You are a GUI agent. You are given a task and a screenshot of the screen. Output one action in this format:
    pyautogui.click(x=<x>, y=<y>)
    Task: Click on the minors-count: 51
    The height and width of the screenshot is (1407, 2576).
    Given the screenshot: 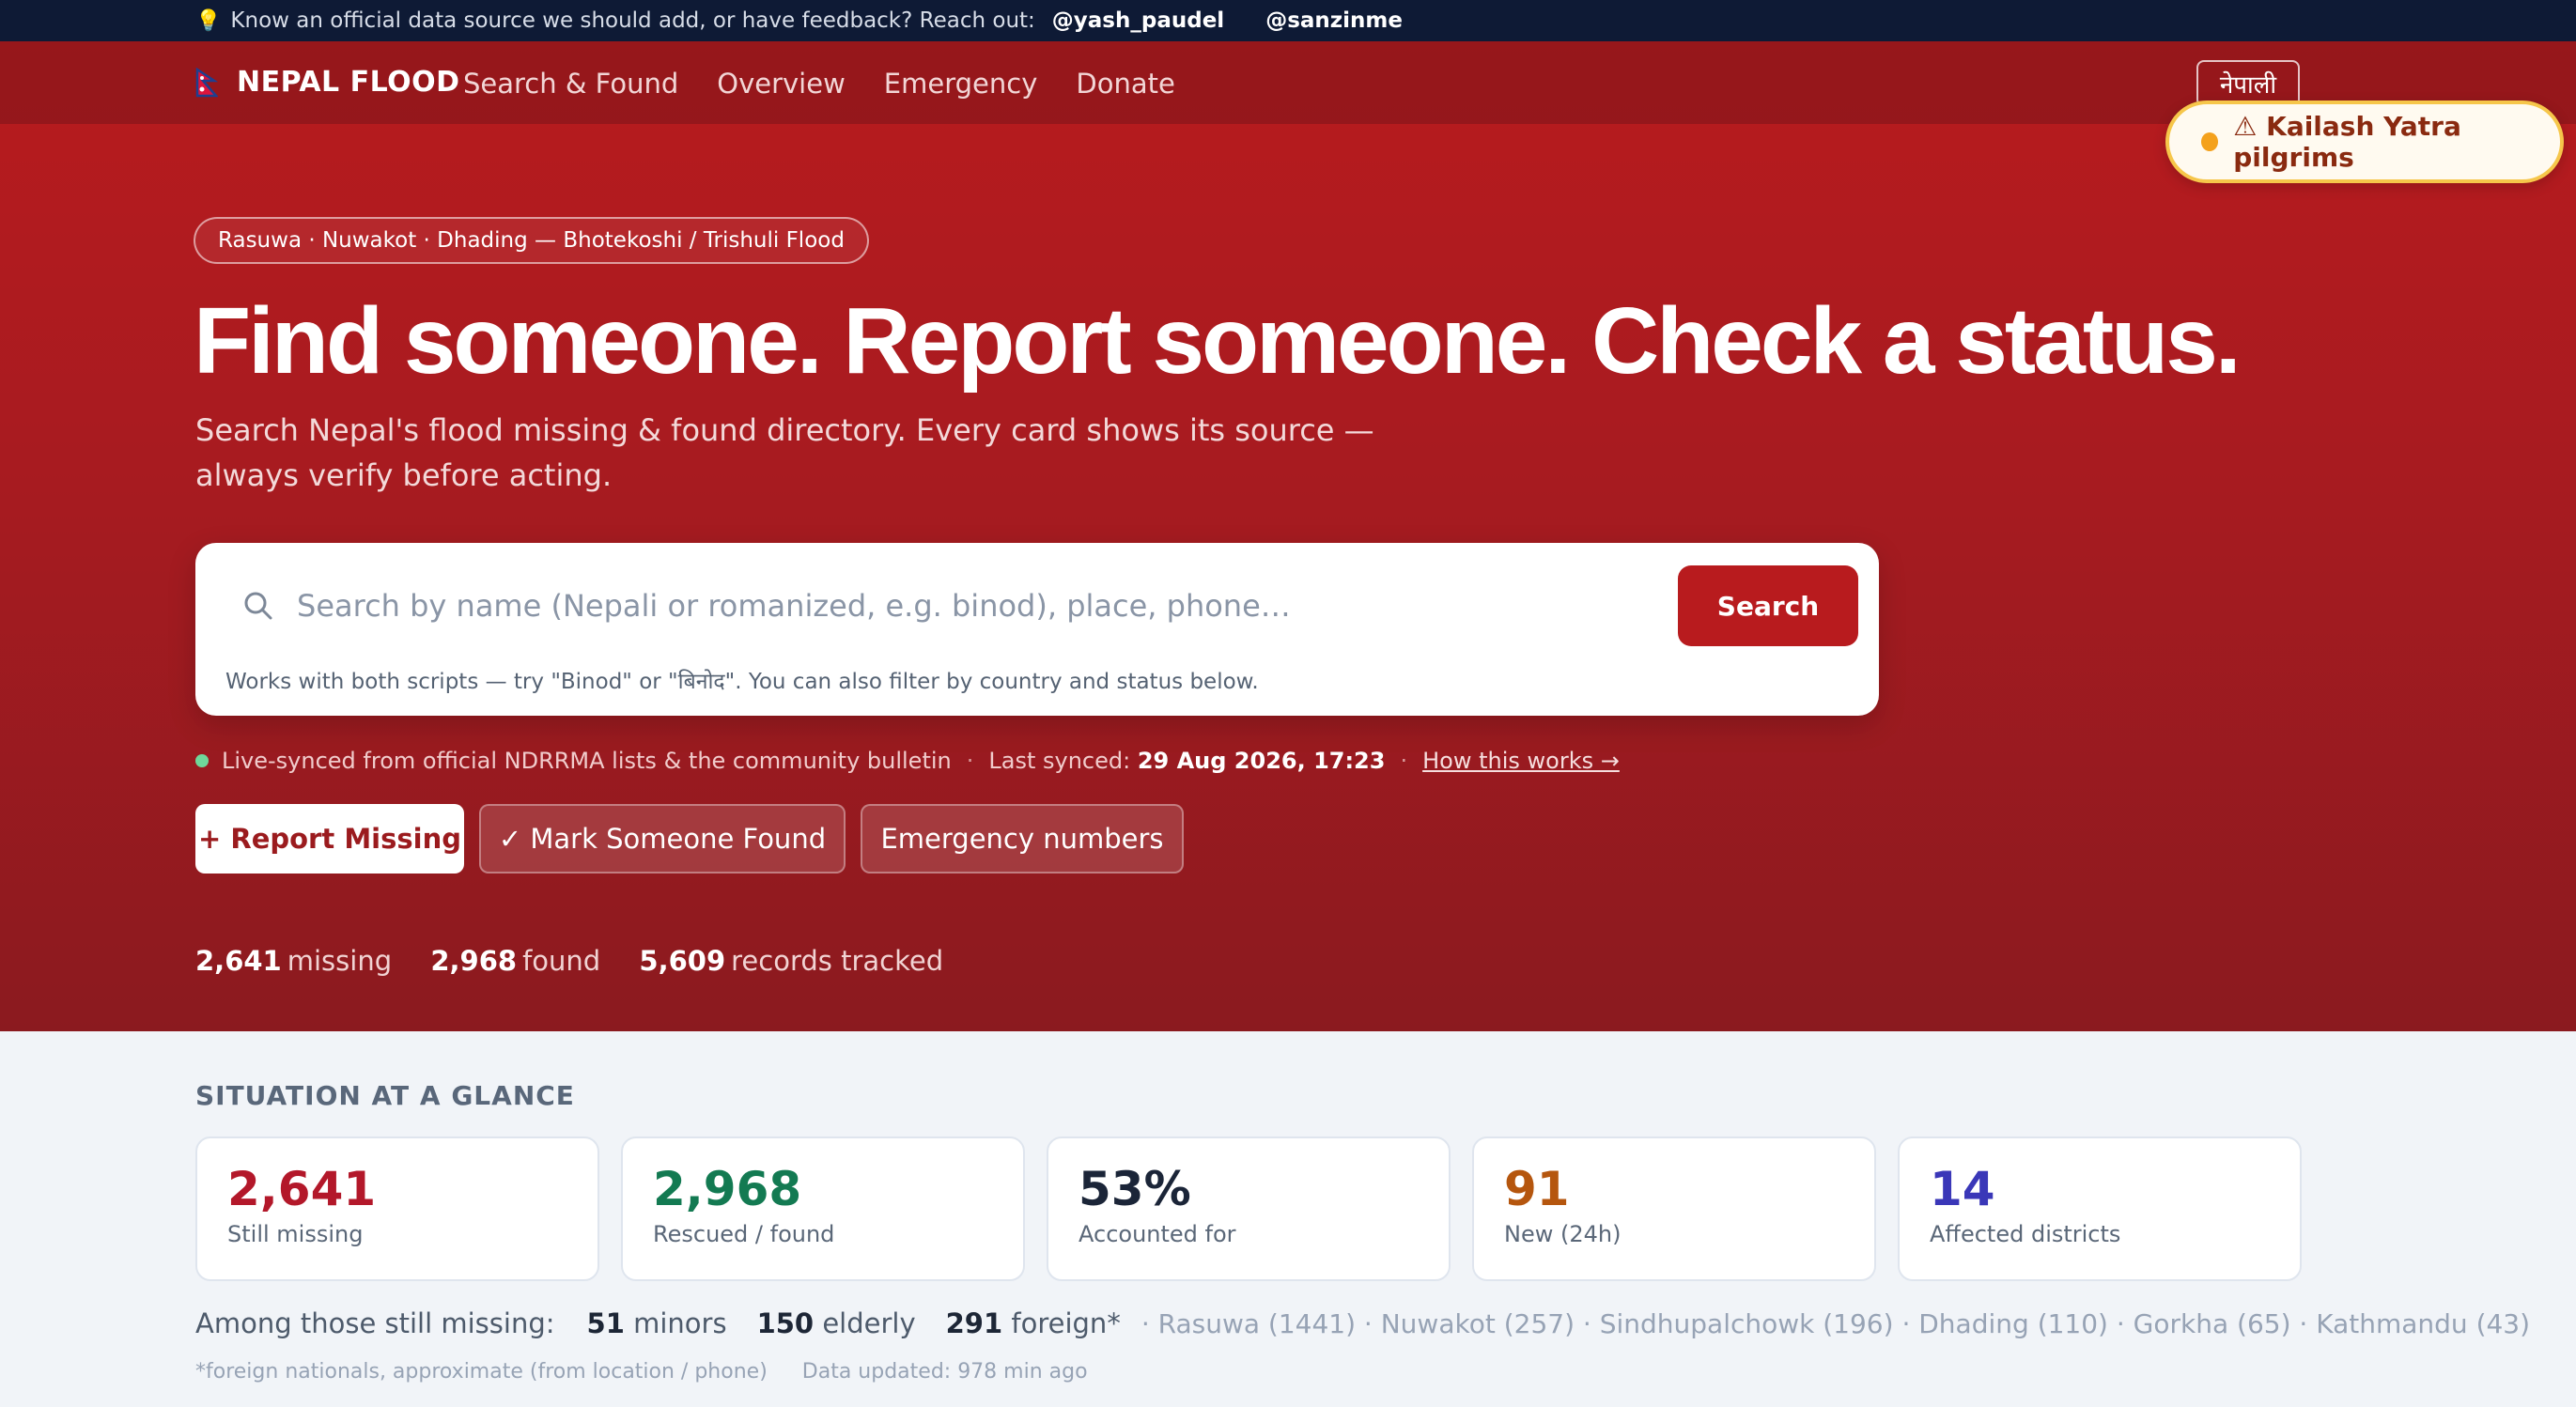 What is the action you would take?
    pyautogui.click(x=605, y=1323)
    